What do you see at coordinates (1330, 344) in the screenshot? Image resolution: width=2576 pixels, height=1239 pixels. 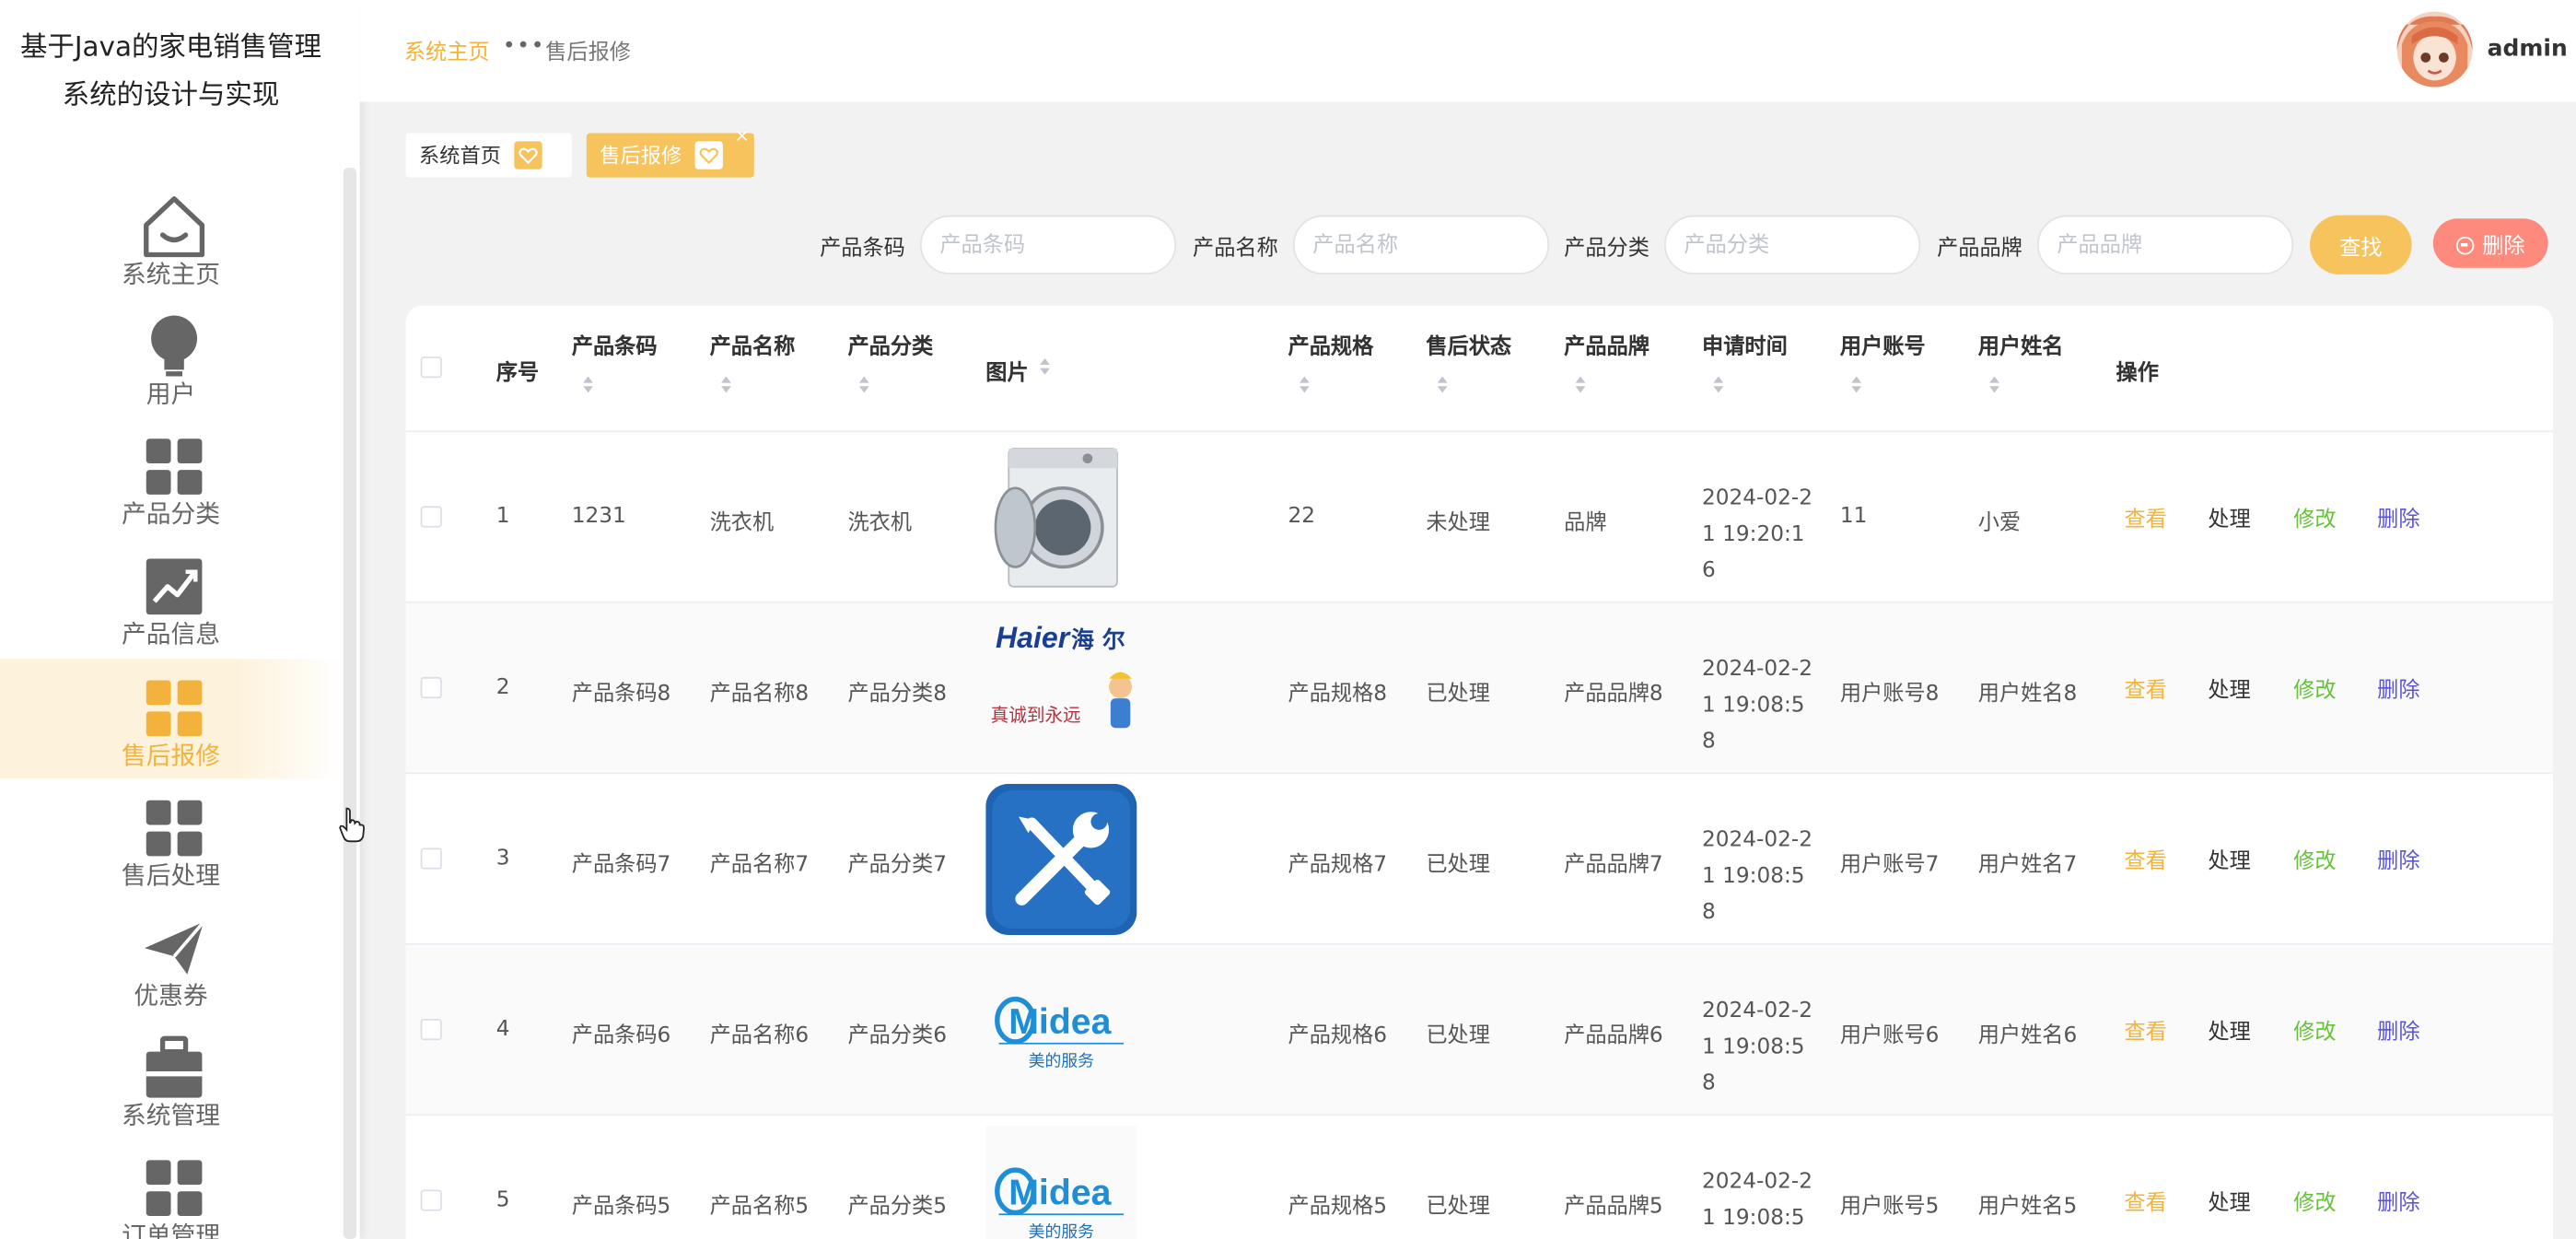 I see `header-spec: 产品规格` at bounding box center [1330, 344].